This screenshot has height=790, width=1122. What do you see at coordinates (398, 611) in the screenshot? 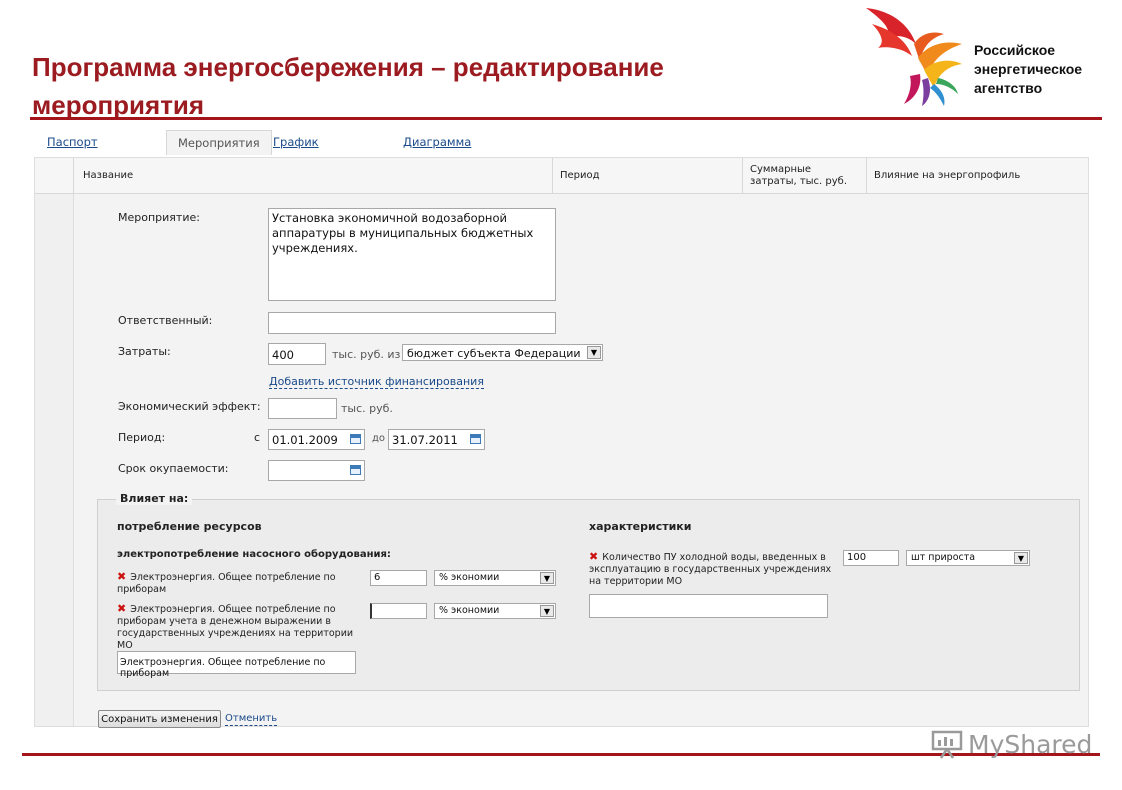
I see `resource-value-input` at bounding box center [398, 611].